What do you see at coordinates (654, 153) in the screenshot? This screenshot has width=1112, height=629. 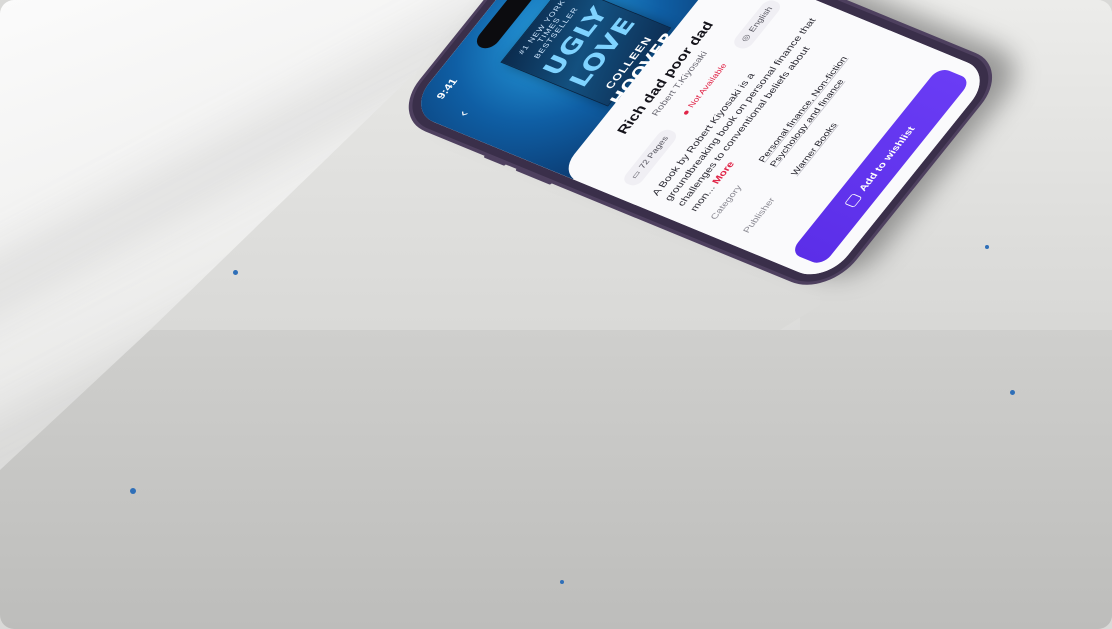 I see `pages-label: 72 Pages` at bounding box center [654, 153].